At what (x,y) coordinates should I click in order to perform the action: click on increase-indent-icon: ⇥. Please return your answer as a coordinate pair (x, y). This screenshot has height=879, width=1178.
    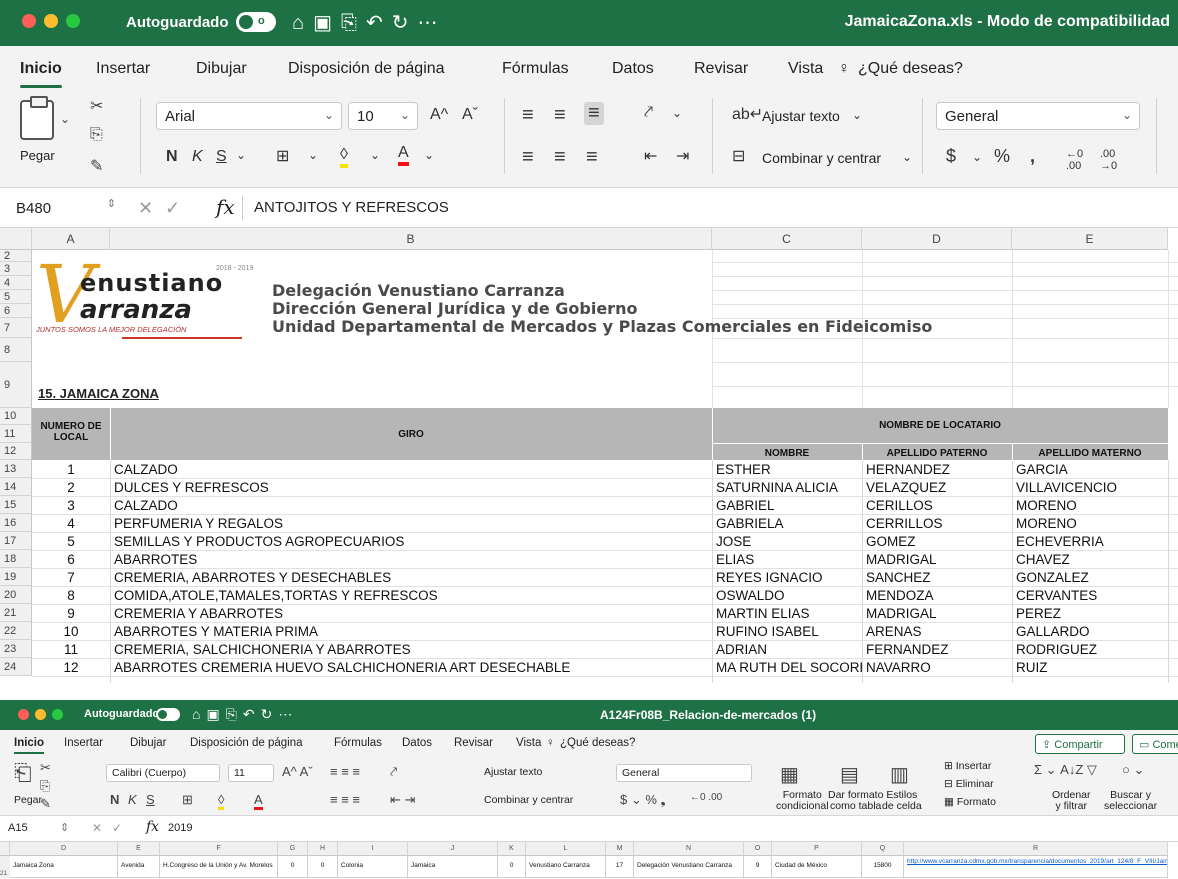
    Looking at the image, I should click on (682, 156).